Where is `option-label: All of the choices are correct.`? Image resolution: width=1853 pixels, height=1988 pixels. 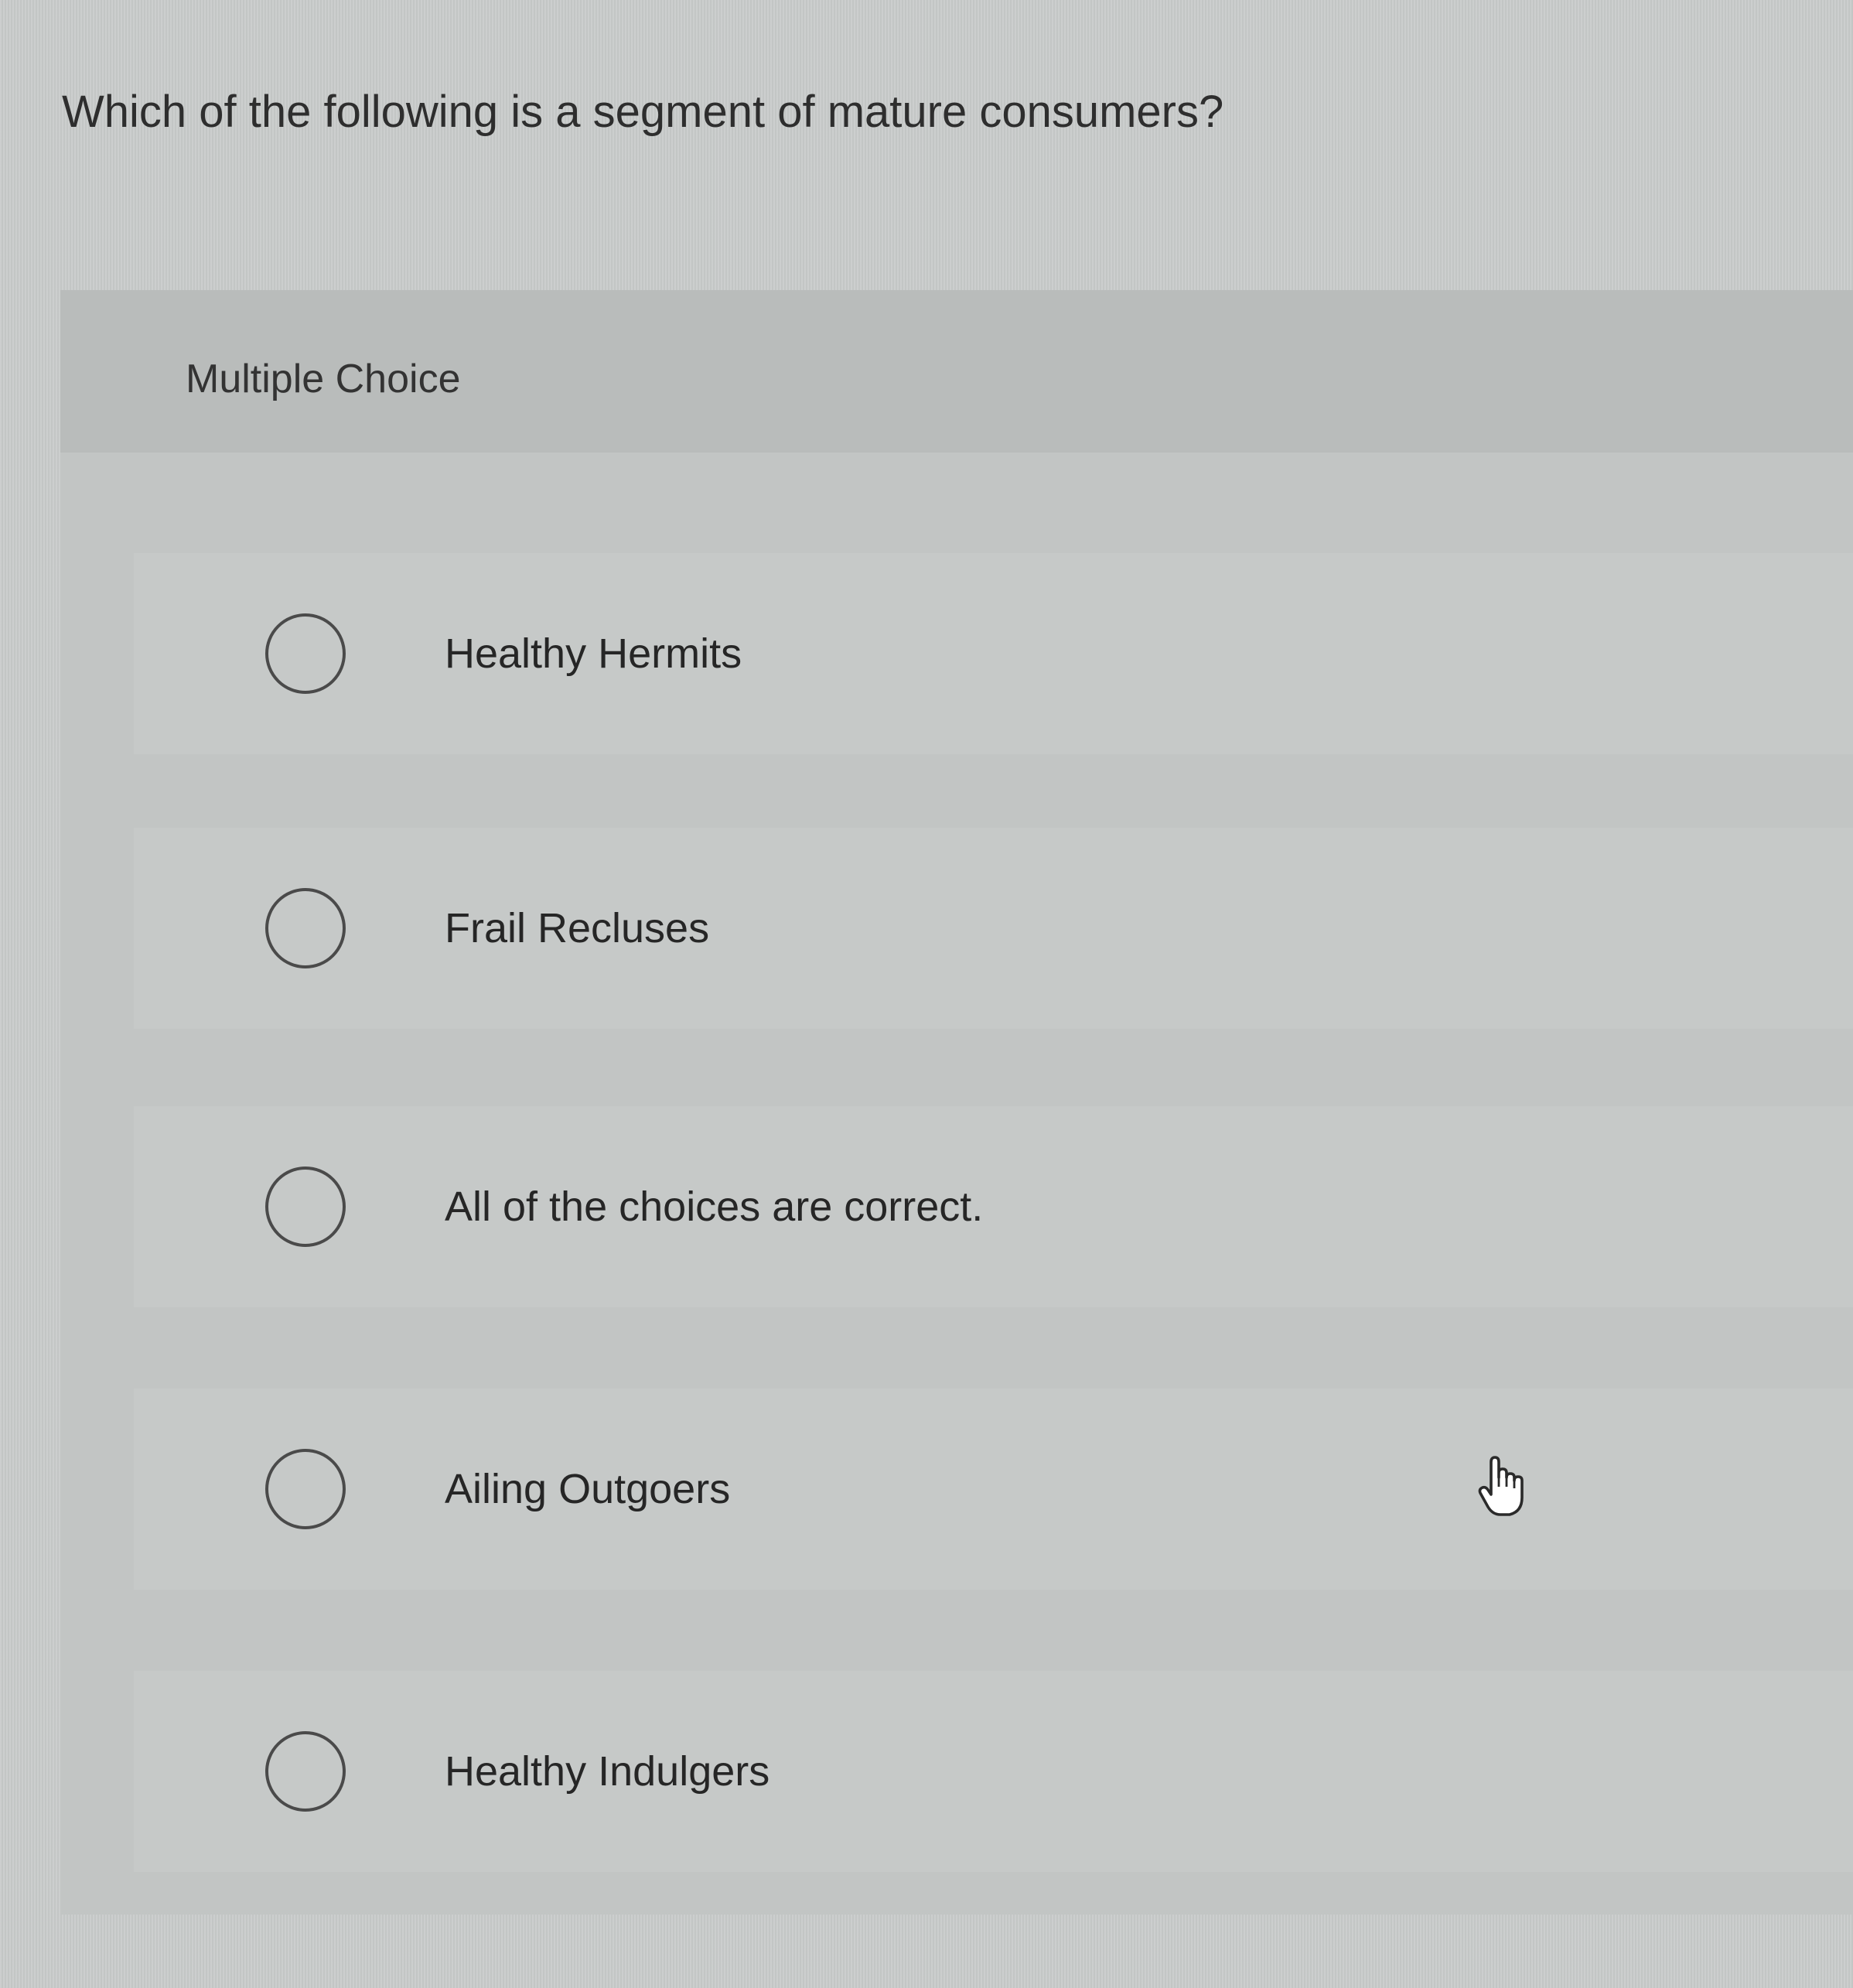 option-label: All of the choices are correct. is located at coordinates (714, 1207).